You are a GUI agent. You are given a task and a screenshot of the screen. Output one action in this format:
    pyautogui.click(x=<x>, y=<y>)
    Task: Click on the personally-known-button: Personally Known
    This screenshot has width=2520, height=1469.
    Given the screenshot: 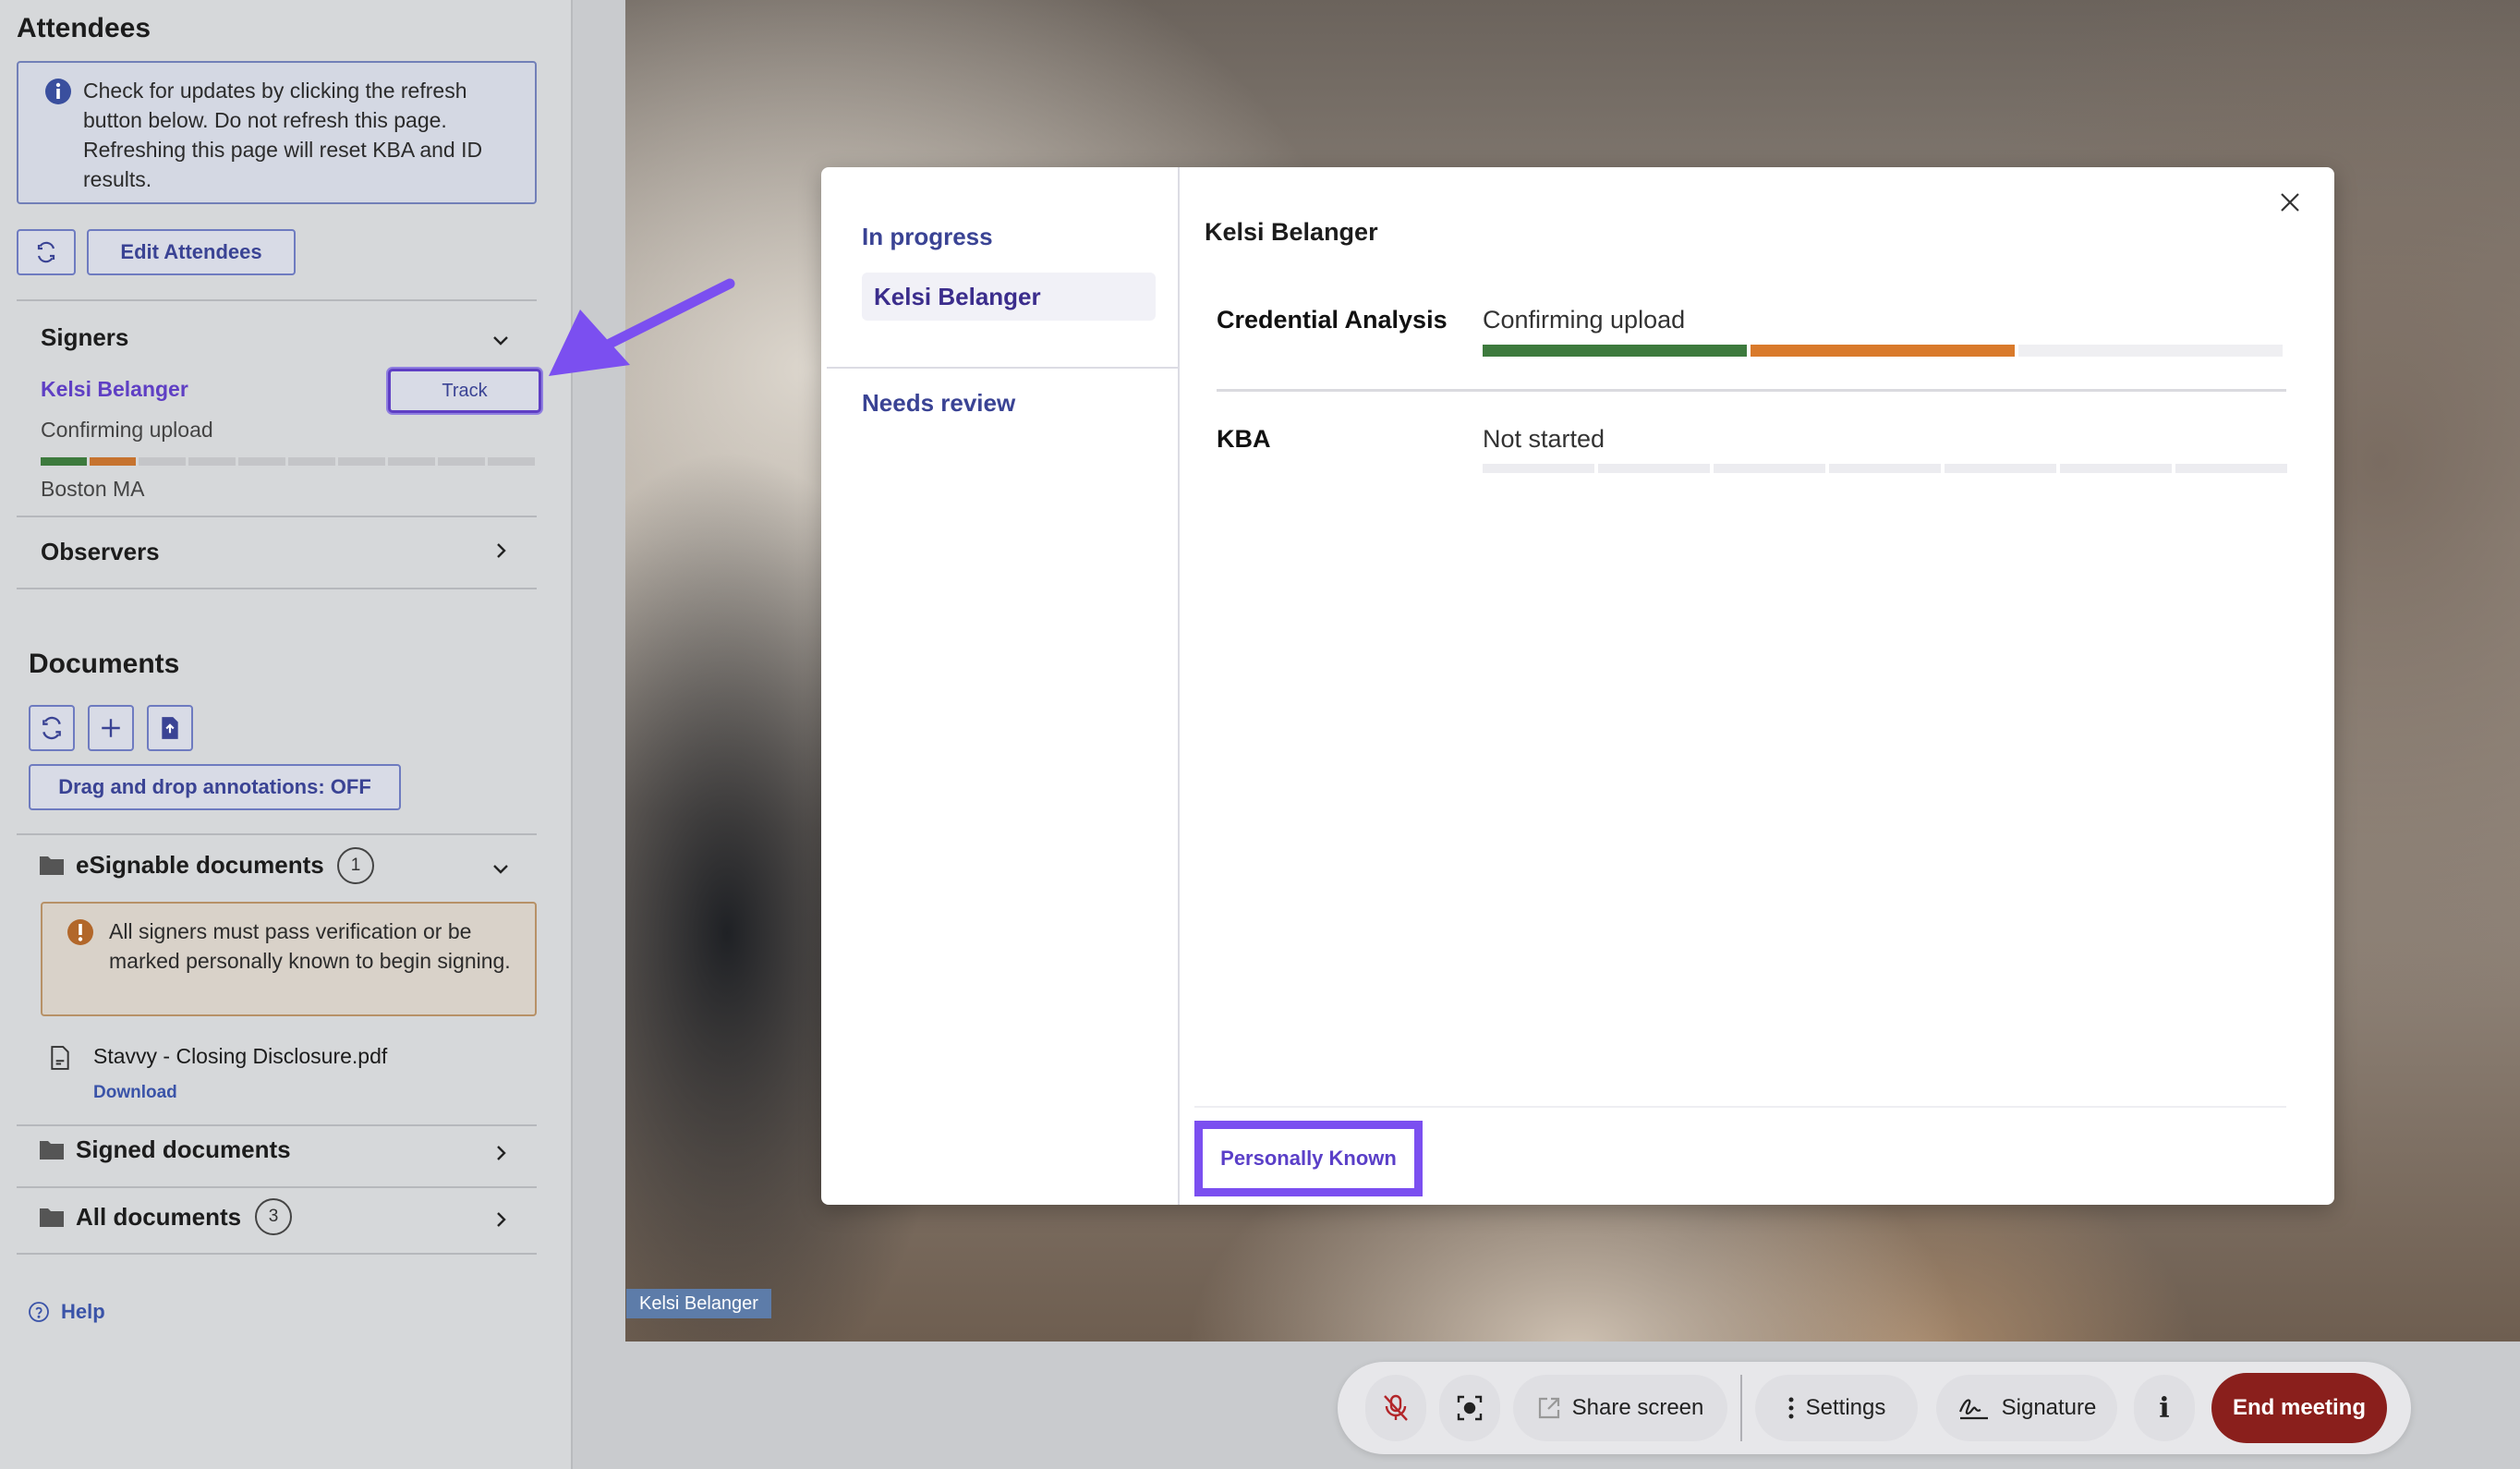 What is the action you would take?
    pyautogui.click(x=1308, y=1158)
    